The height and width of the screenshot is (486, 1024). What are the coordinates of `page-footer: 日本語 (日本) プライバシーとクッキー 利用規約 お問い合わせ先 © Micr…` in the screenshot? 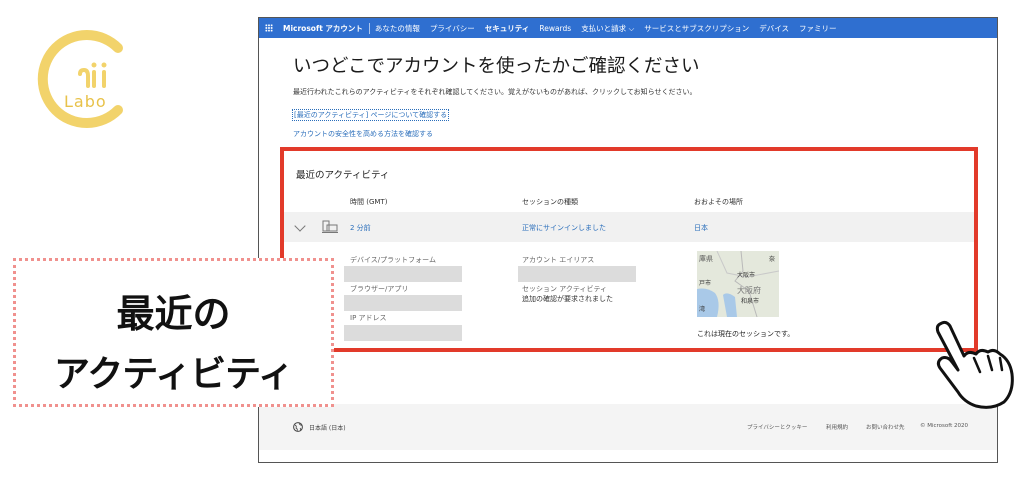 It's located at (628, 427).